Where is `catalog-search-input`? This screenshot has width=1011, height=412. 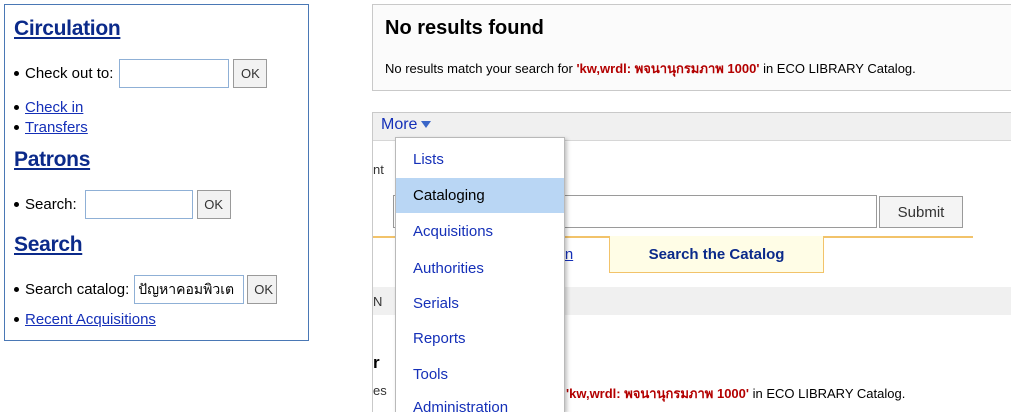
catalog-search-input is located at coordinates (189, 289).